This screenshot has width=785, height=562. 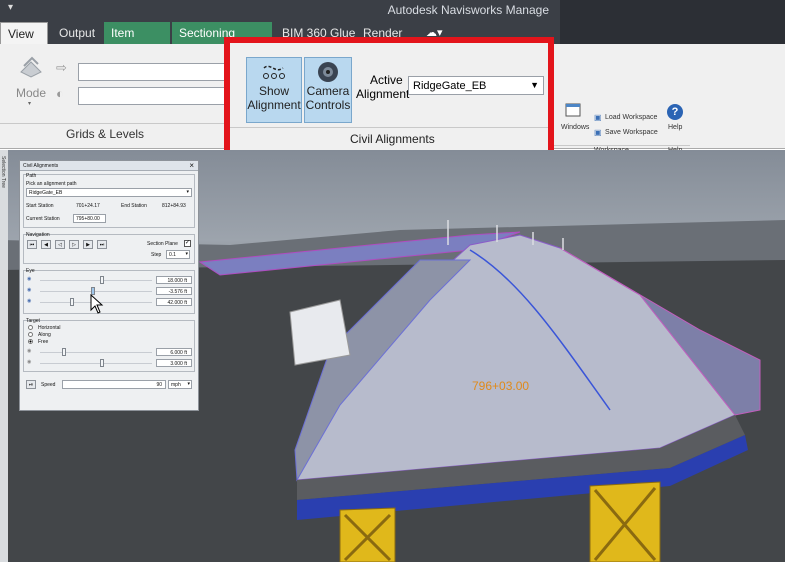 What do you see at coordinates (174, 280) in the screenshot?
I see `eye-value-input-1: 18.000 ft` at bounding box center [174, 280].